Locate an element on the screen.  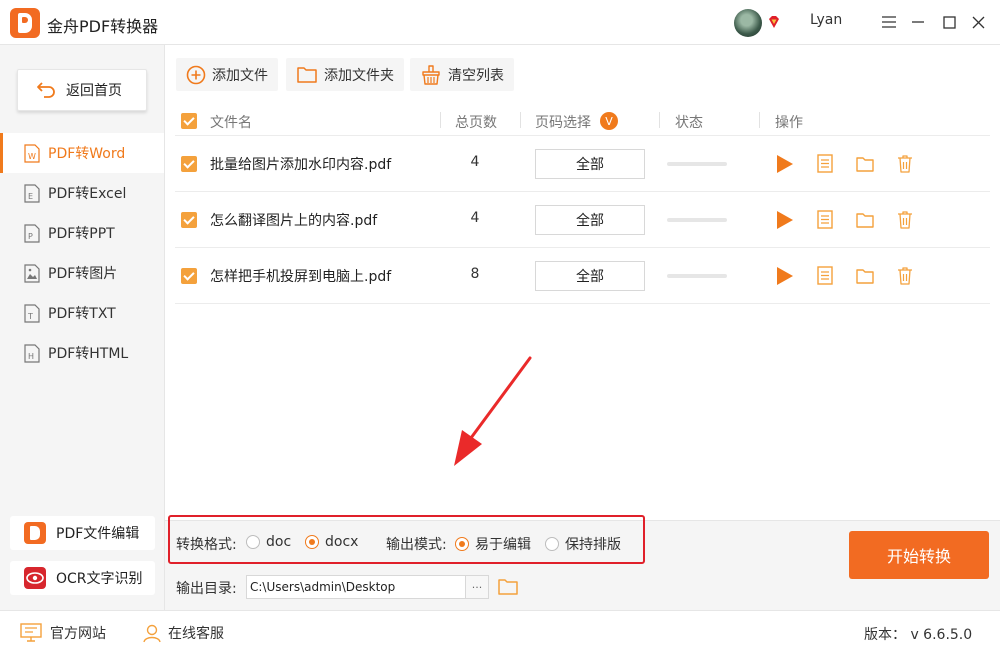
sidebar-item-label: PDF转HTML is located at coordinates (88, 354).